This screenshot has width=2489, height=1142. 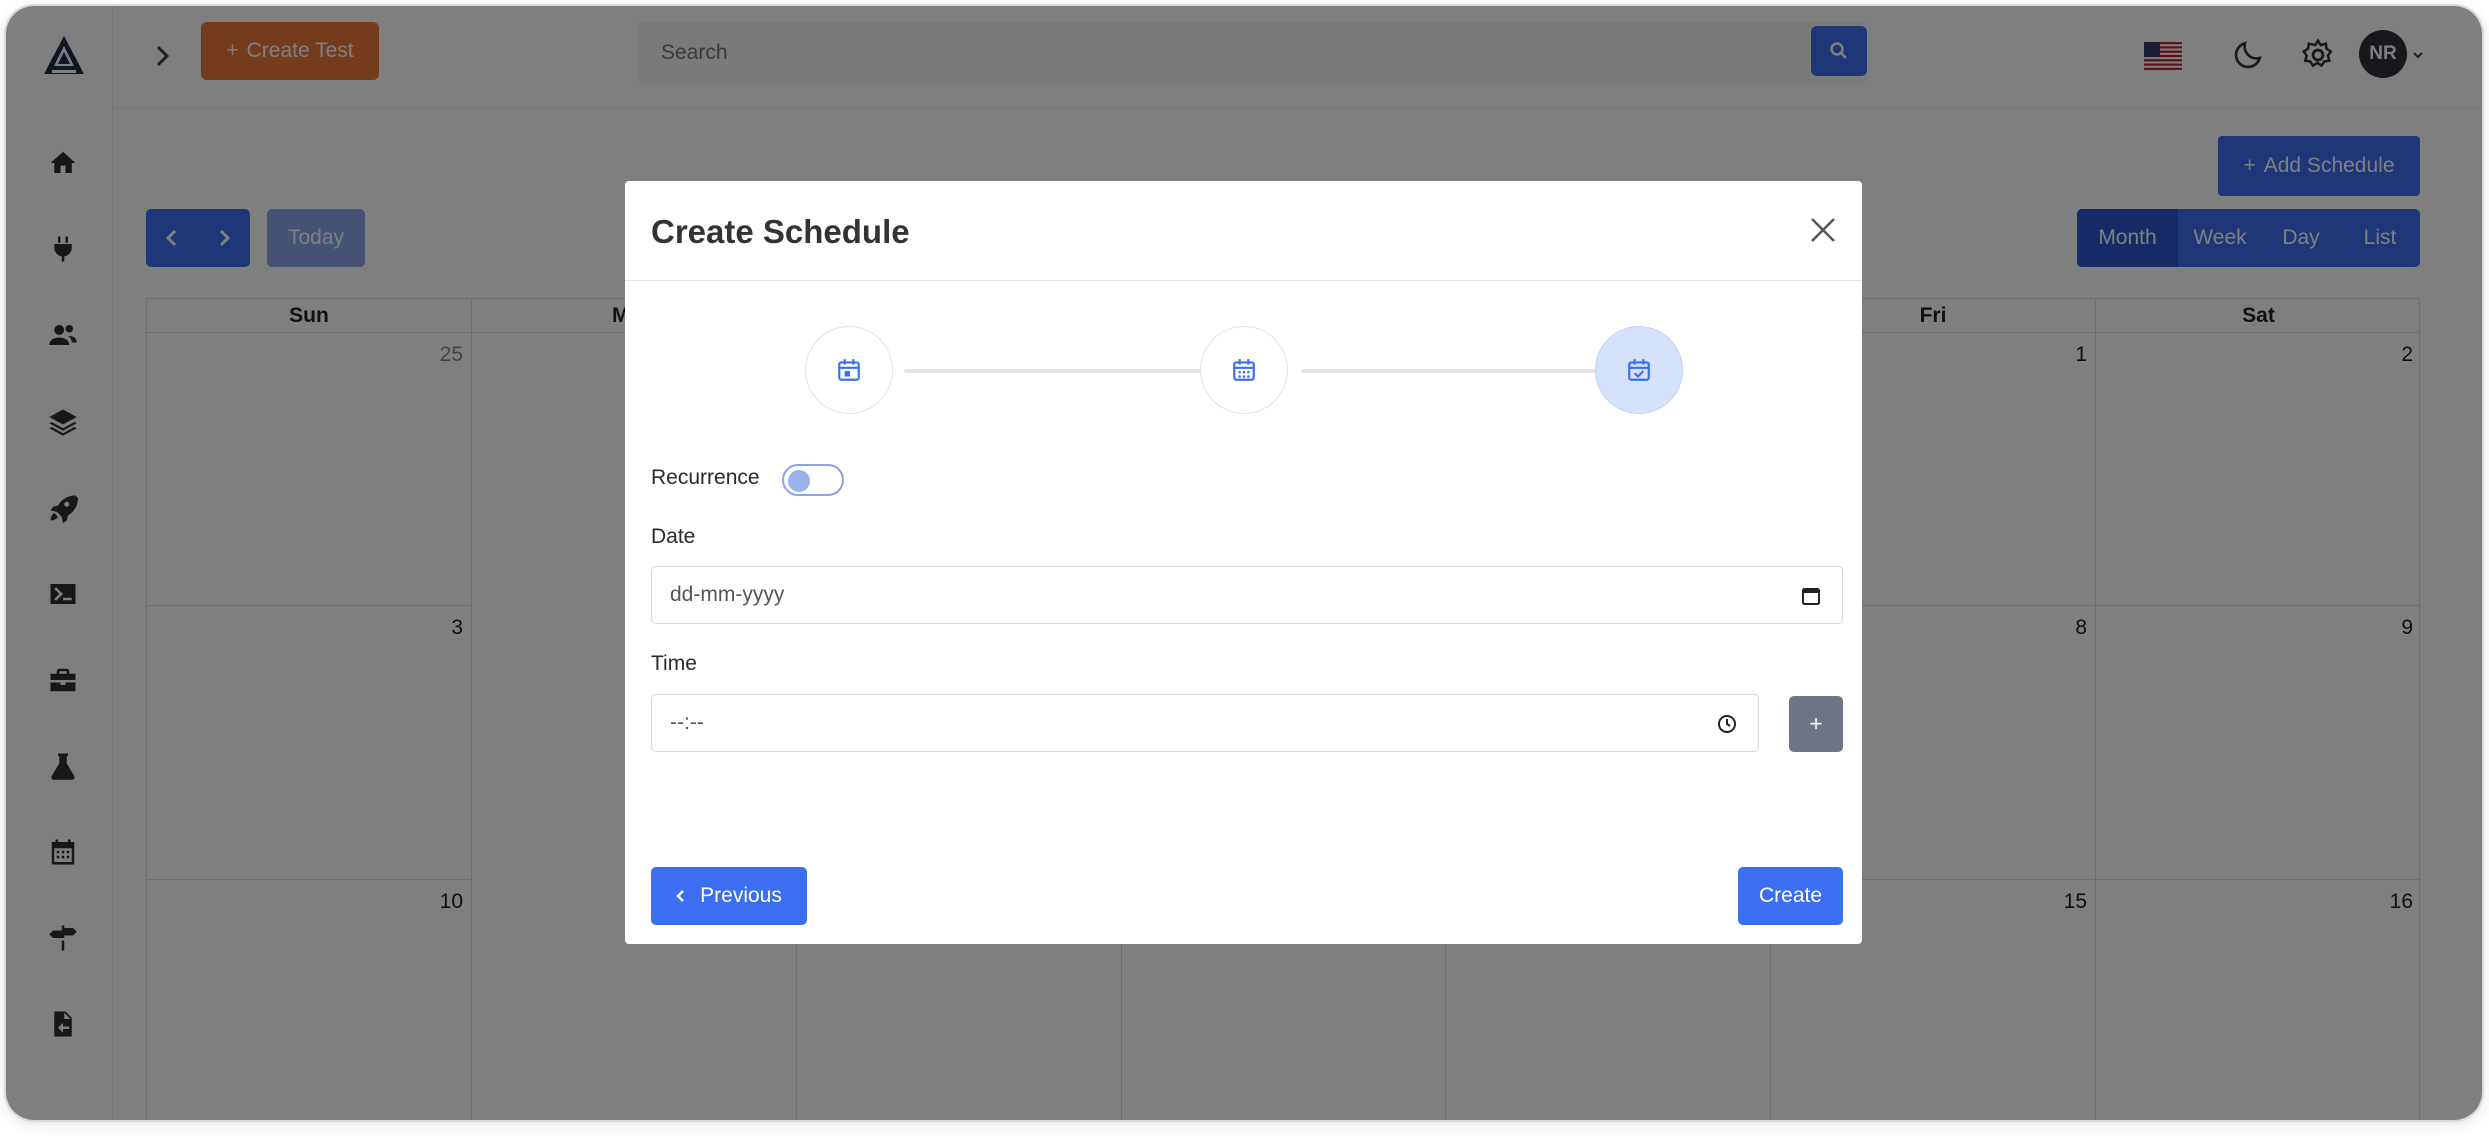 I want to click on add-time-label: +, so click(x=1816, y=723).